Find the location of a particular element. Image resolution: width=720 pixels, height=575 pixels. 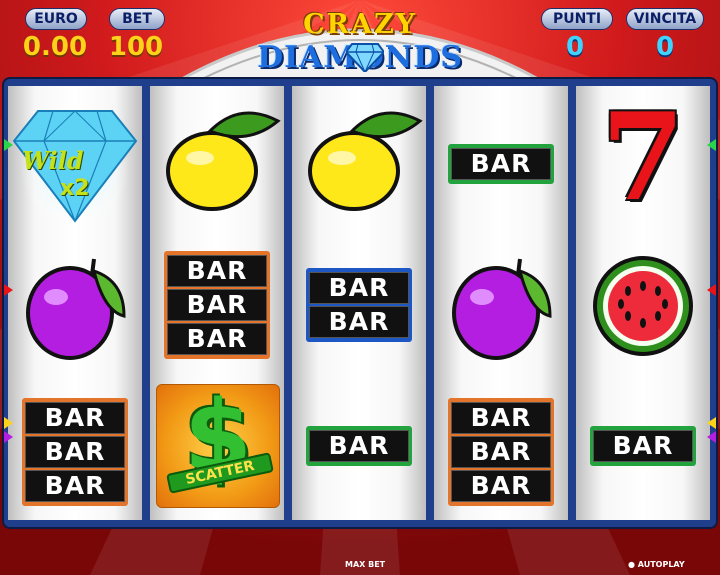

reel-5: 7 BAR is located at coordinates (643, 303).